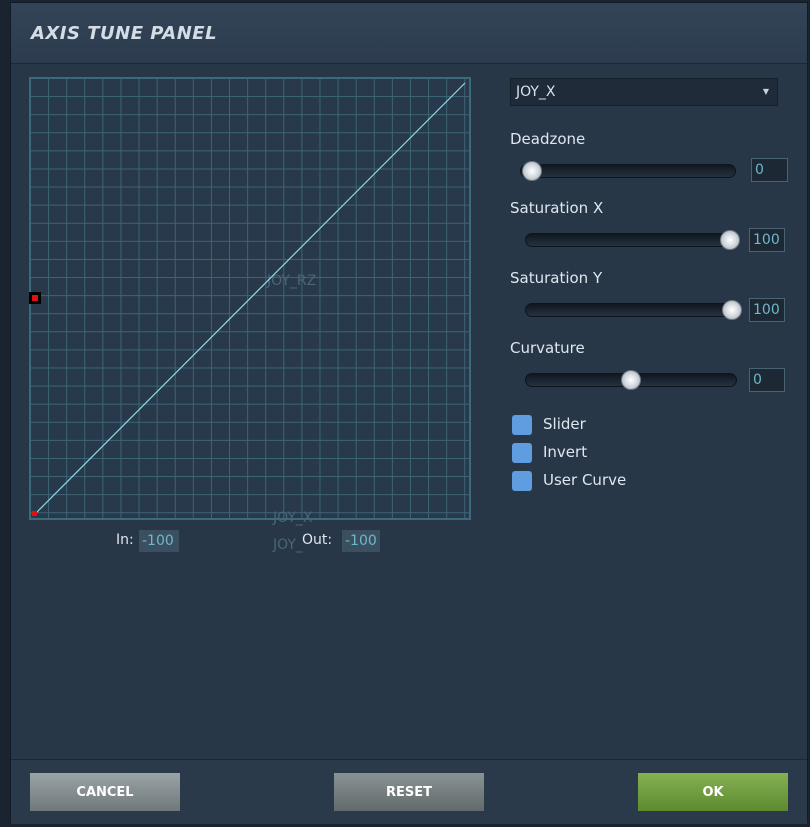 The width and height of the screenshot is (810, 827). I want to click on overlay-axis-label-1: JOY_X, so click(293, 518).